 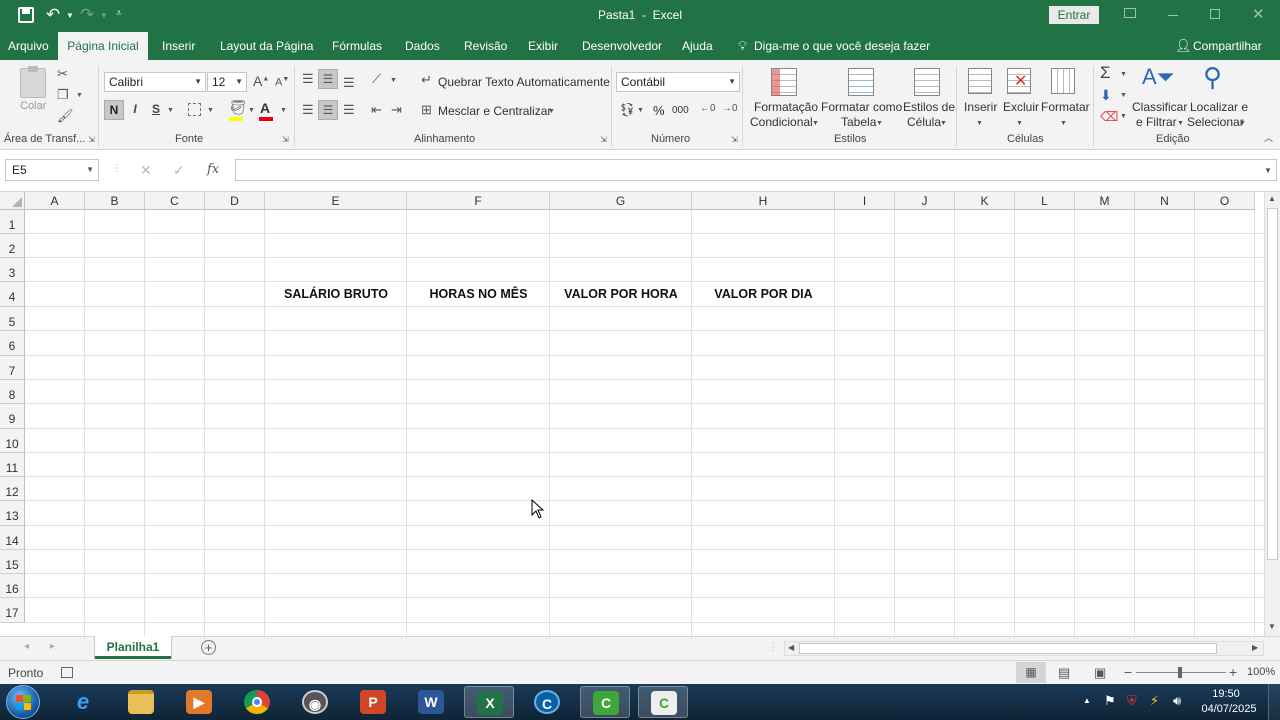 What do you see at coordinates (791, 647) in the screenshot?
I see `scroll-left-icon: ◀` at bounding box center [791, 647].